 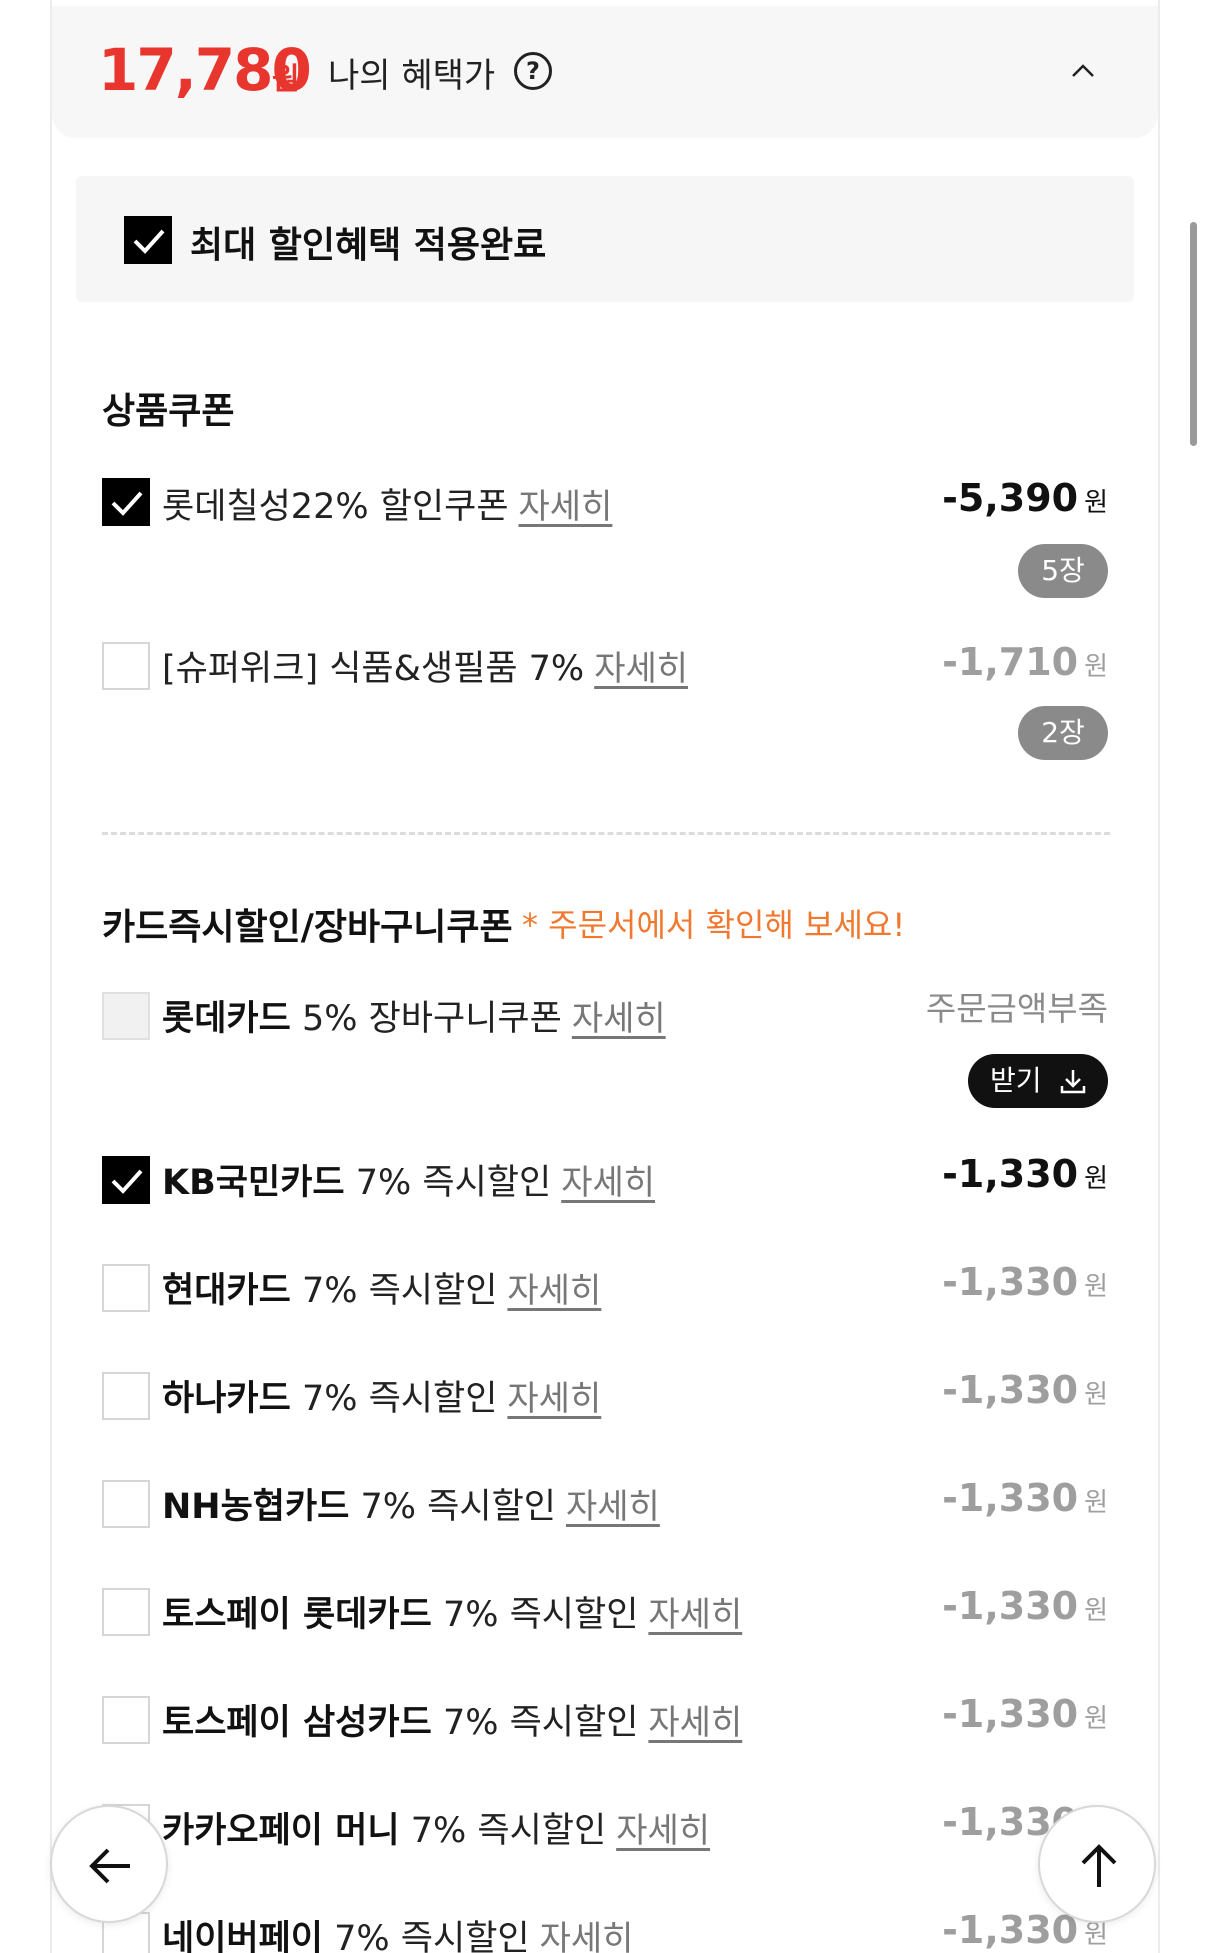 I want to click on download-icon, so click(x=1073, y=1082).